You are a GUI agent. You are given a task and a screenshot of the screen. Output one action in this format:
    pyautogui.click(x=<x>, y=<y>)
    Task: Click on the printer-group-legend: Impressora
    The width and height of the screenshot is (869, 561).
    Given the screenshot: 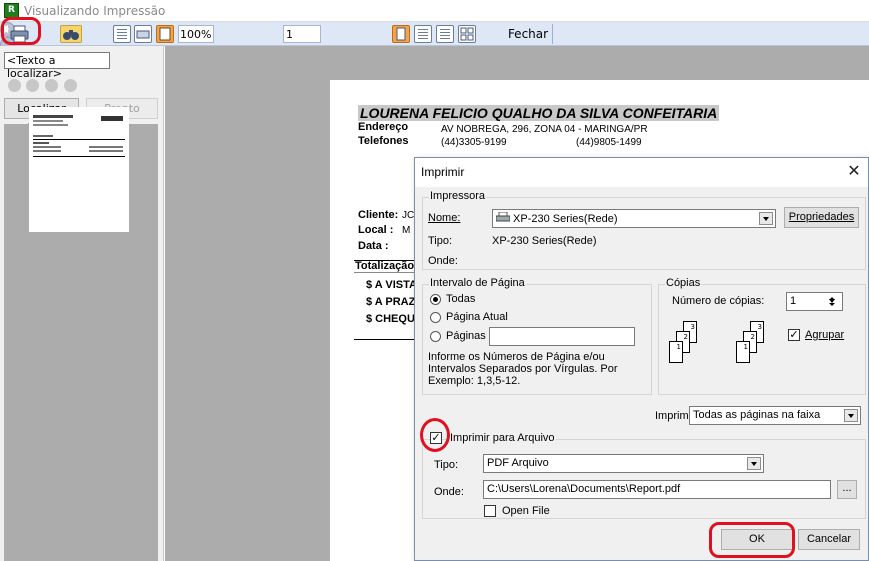 What is the action you would take?
    pyautogui.click(x=458, y=196)
    